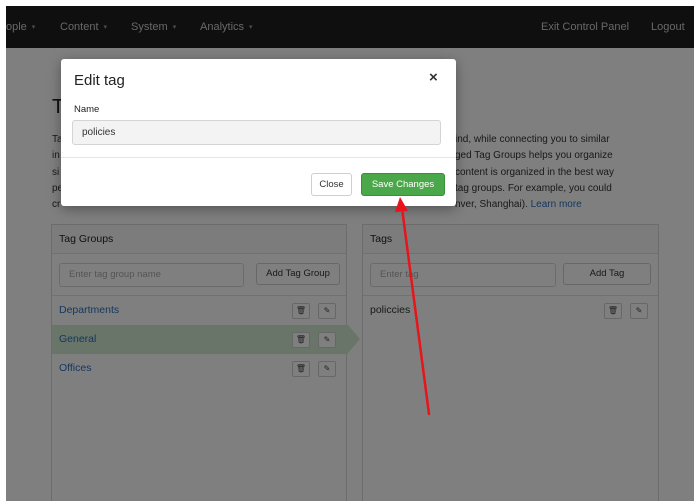  What do you see at coordinates (331, 184) in the screenshot?
I see `close-button: Close` at bounding box center [331, 184].